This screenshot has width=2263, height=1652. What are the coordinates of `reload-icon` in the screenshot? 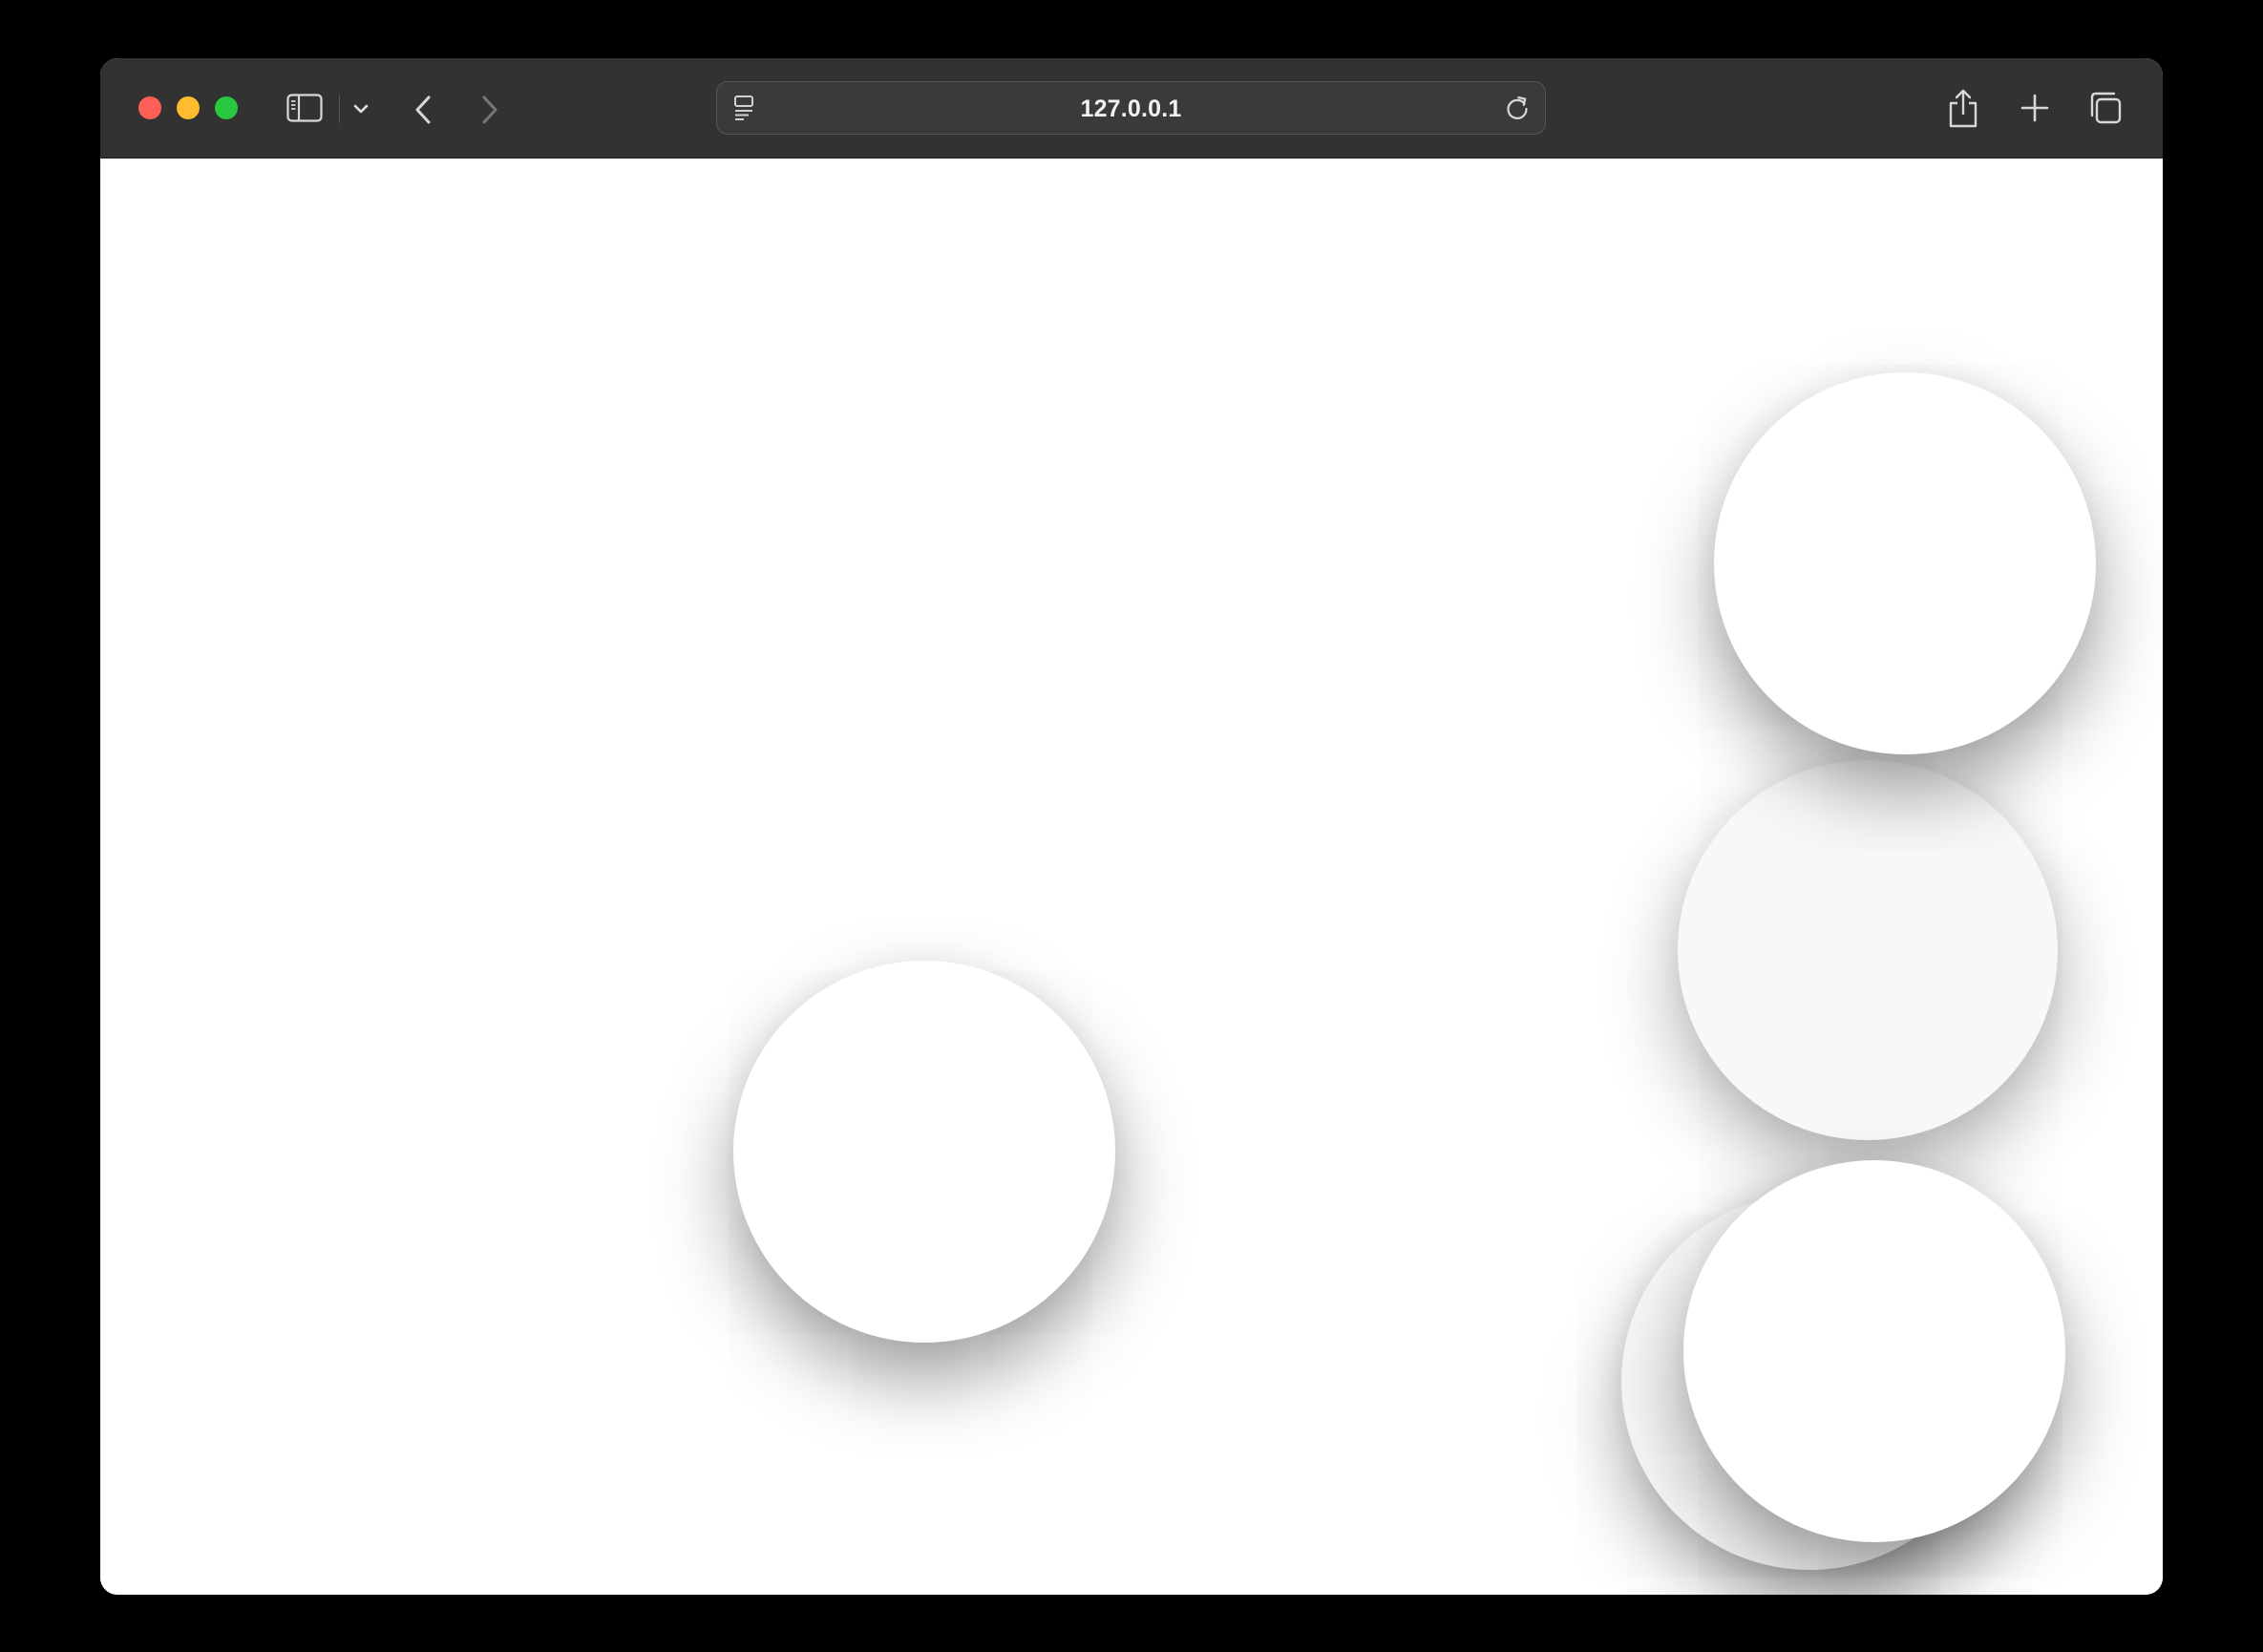 It's located at (1517, 107).